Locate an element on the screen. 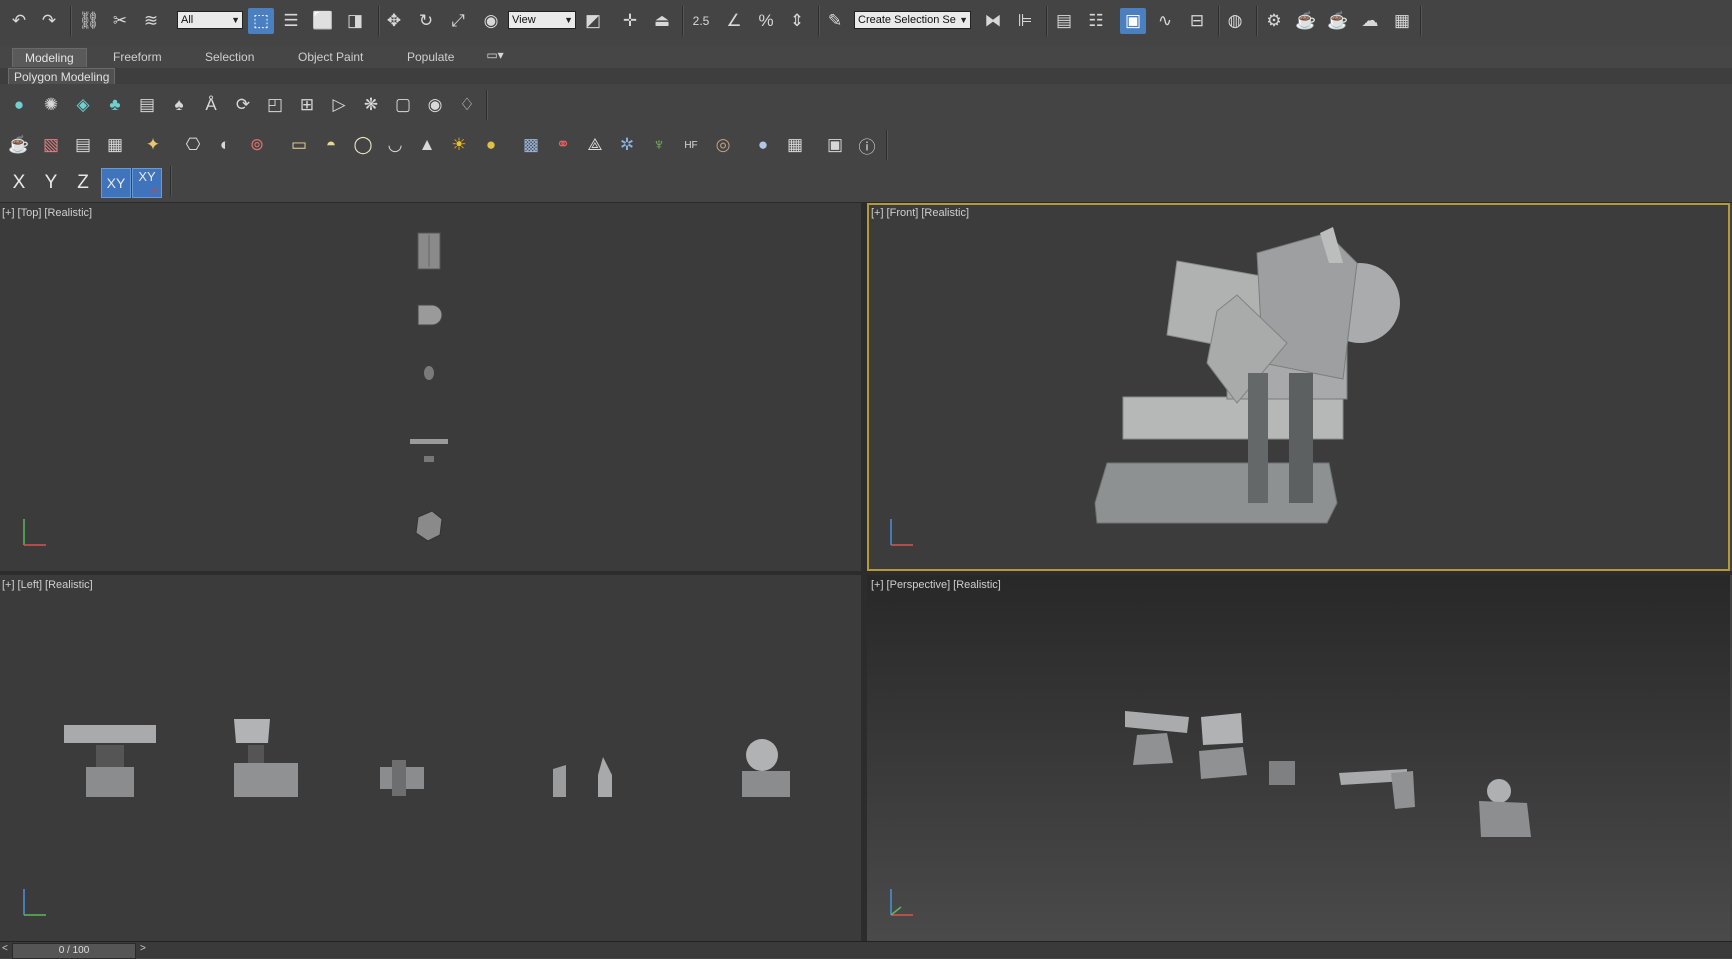 The image size is (1732, 959). schematic-view-icon: ⊟ is located at coordinates (1197, 21).